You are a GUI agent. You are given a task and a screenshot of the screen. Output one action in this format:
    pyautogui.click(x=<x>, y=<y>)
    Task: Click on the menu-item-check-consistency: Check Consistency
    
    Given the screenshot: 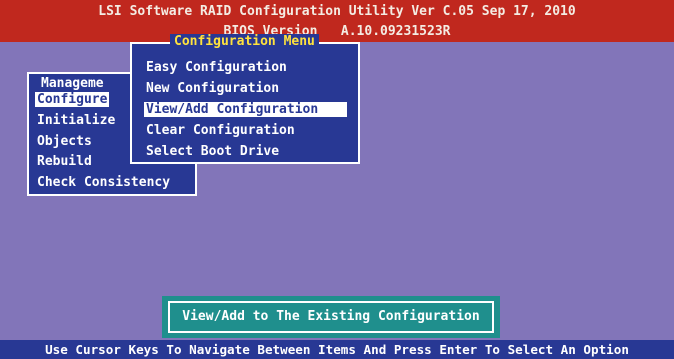 What is the action you would take?
    pyautogui.click(x=103, y=182)
    